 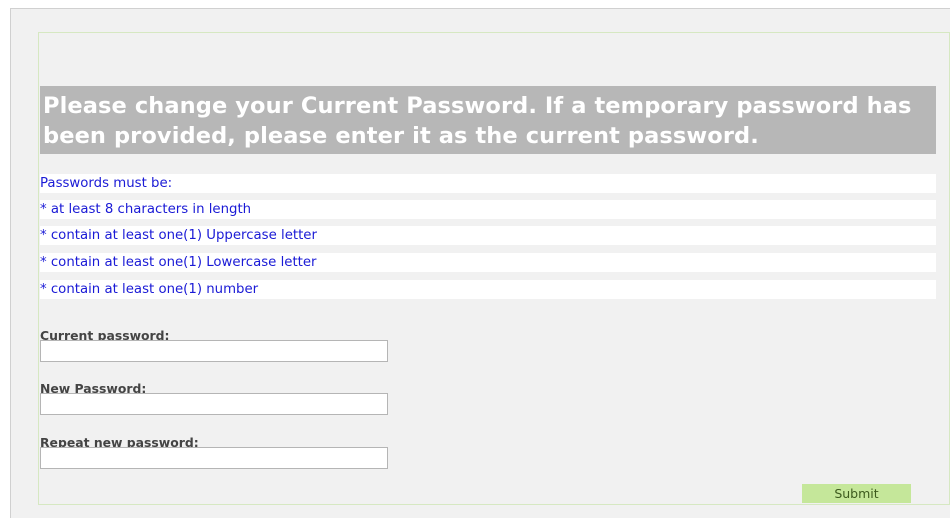 What do you see at coordinates (856, 493) in the screenshot?
I see `submit-button: Submit` at bounding box center [856, 493].